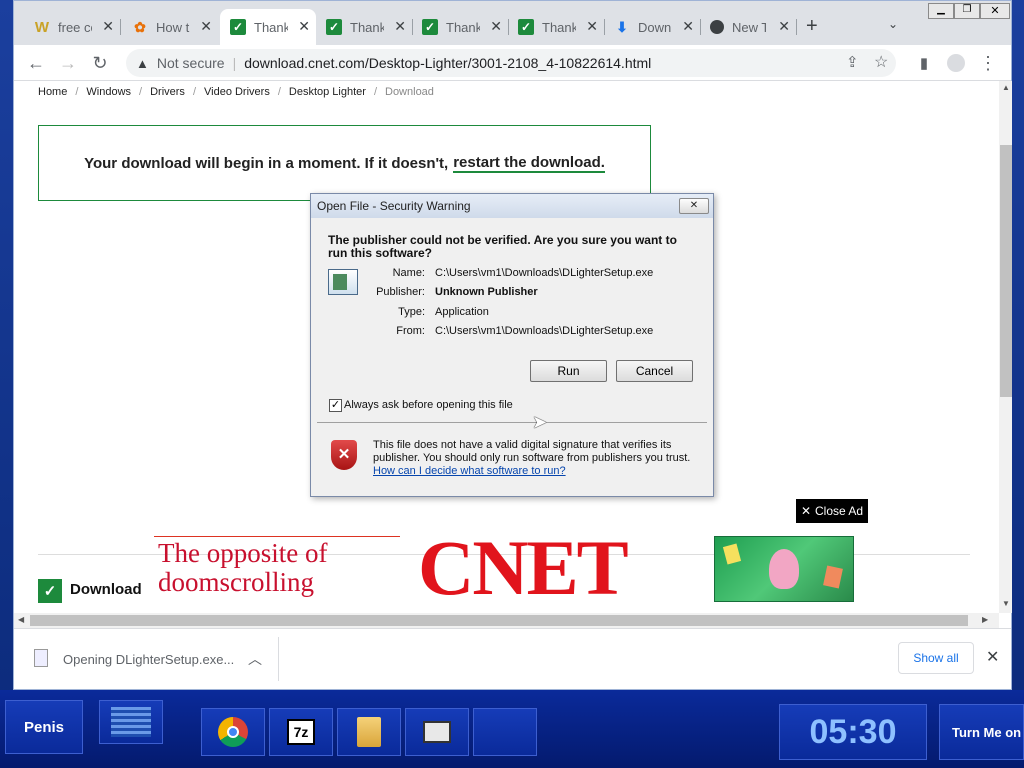 The image size is (1024, 768). I want to click on taskbar: Penis 7z 05:30 Turn Me on, so click(512, 729).